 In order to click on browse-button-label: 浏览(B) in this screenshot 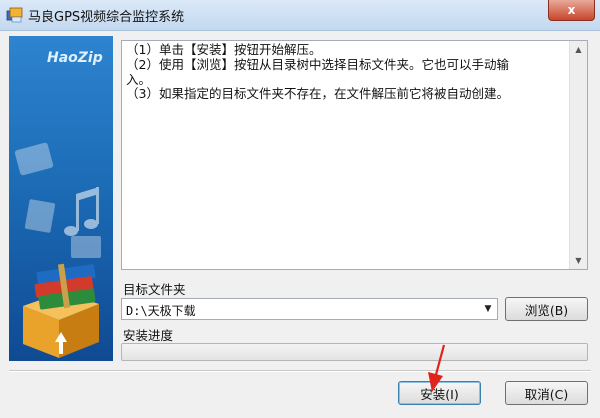, I will do `click(546, 310)`.